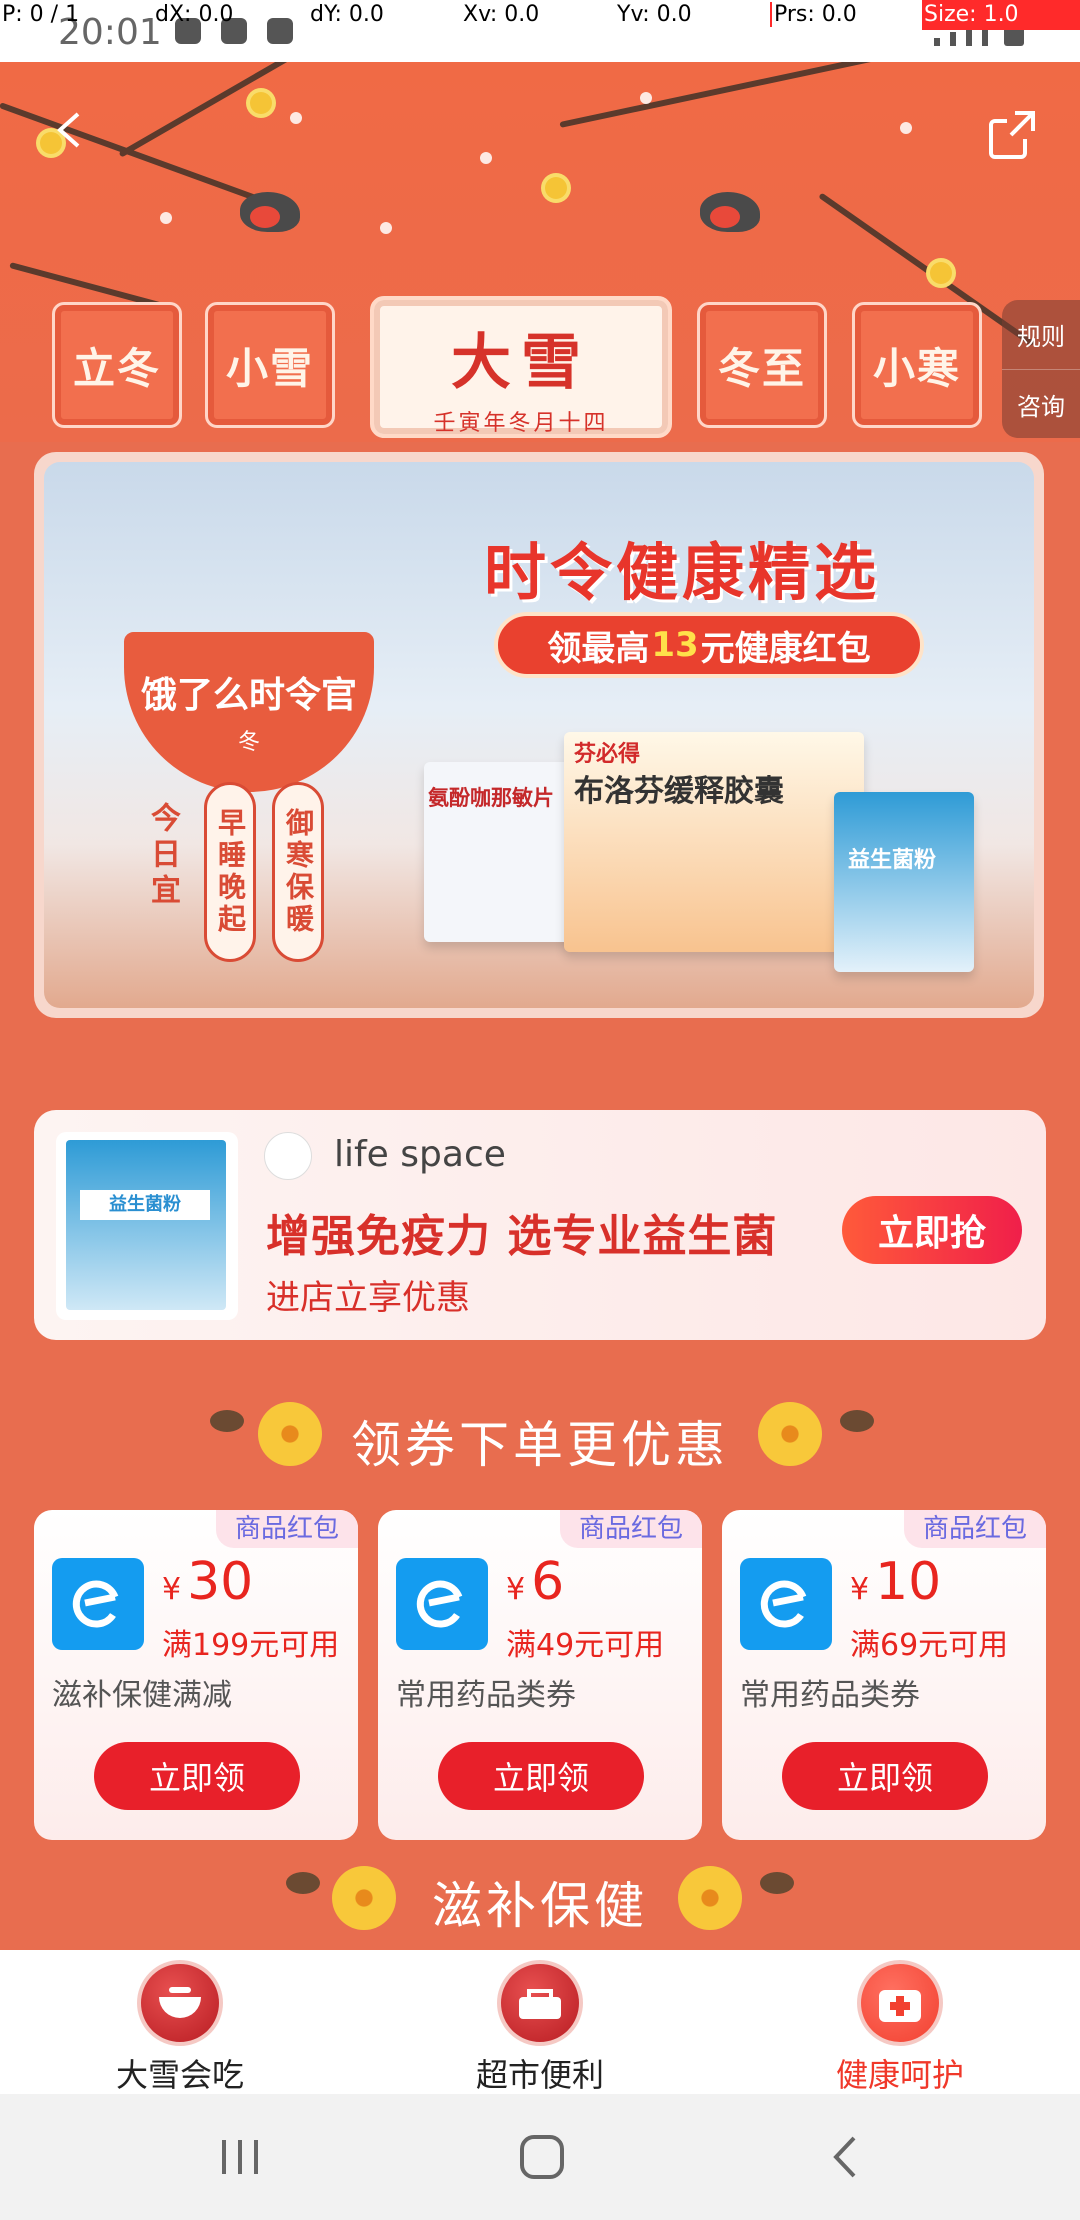 This screenshot has height=2220, width=1080. I want to click on banner-red-packet-pill: 领最高 13 元健康红包, so click(709, 645).